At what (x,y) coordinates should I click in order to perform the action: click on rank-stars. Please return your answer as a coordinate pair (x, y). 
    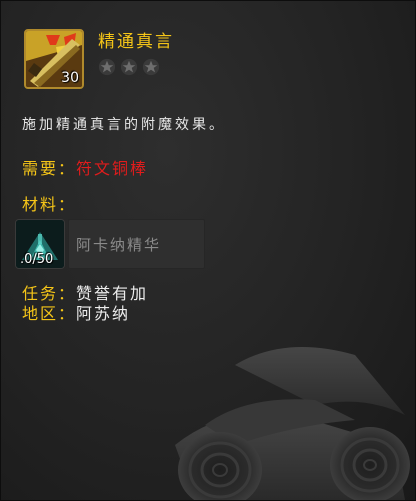
    Looking at the image, I should click on (129, 67).